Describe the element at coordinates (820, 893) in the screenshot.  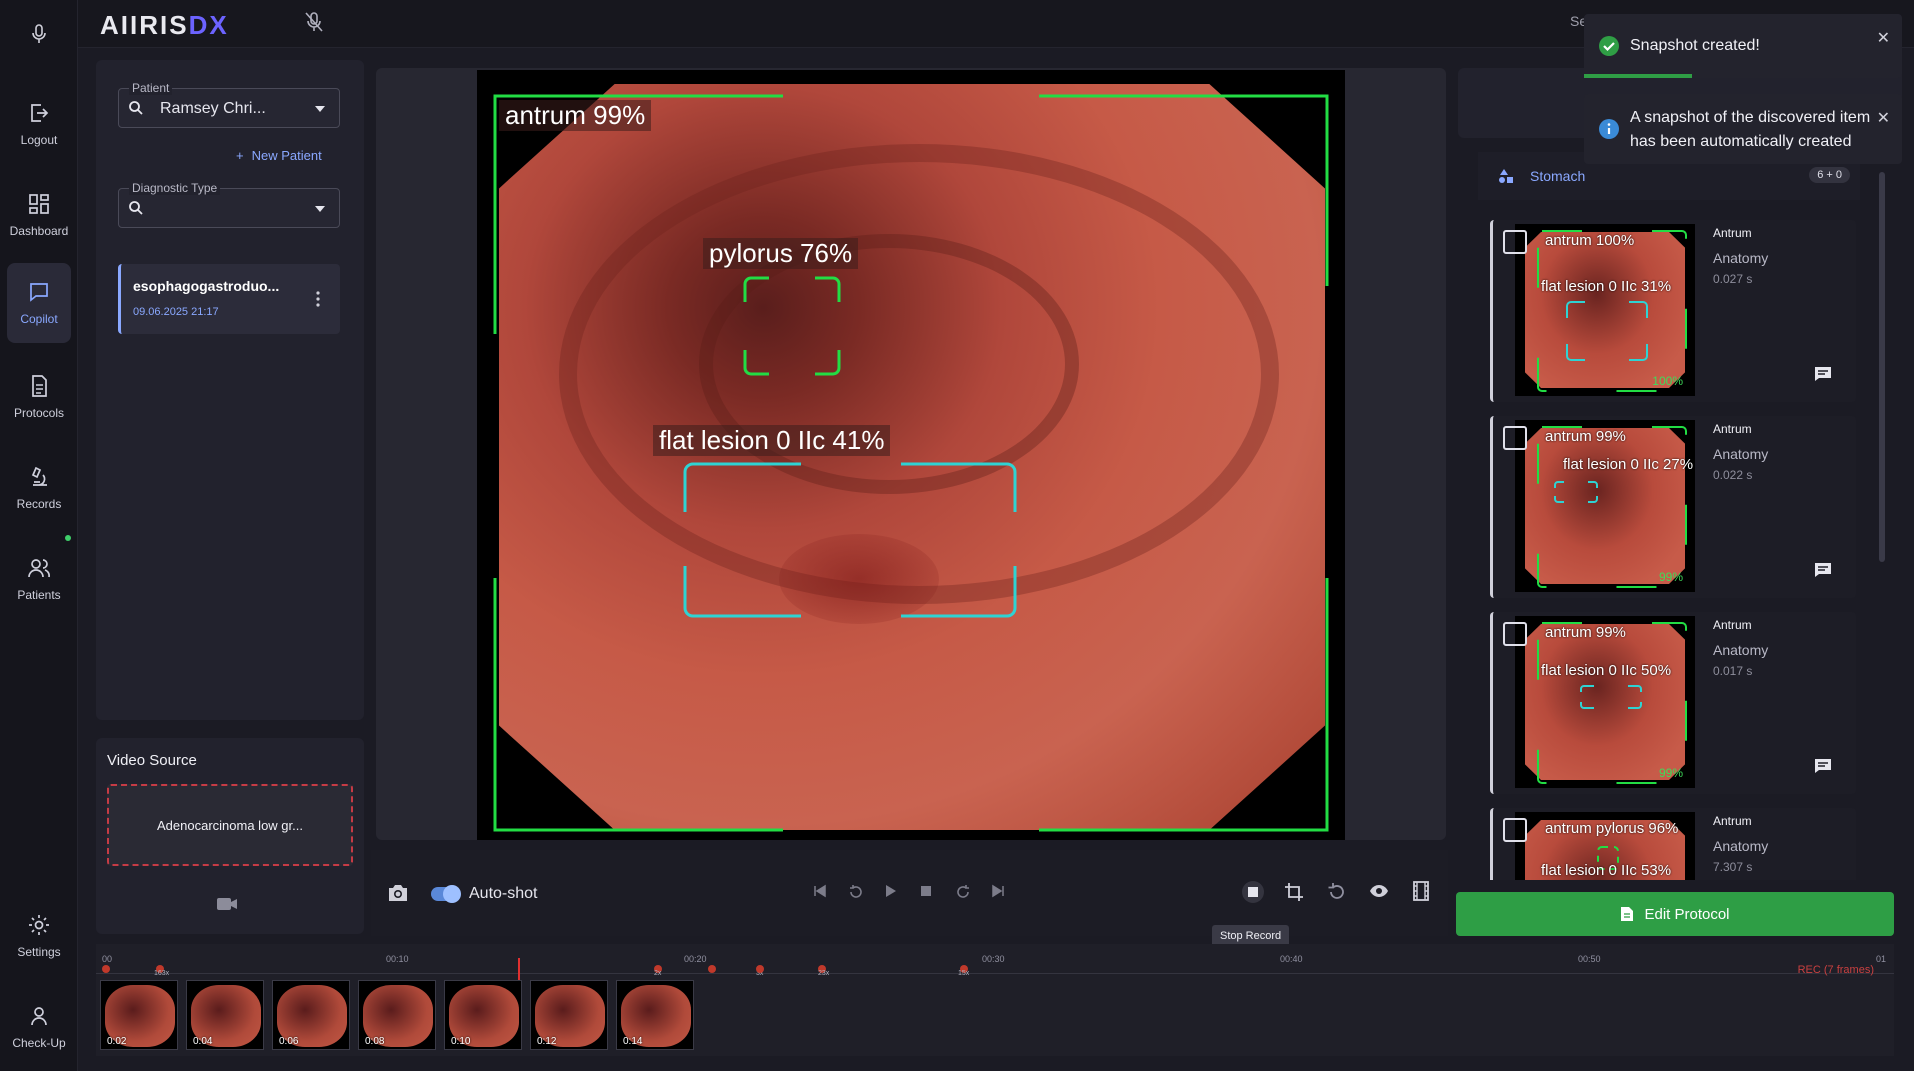
I see `skip-start-icon` at that location.